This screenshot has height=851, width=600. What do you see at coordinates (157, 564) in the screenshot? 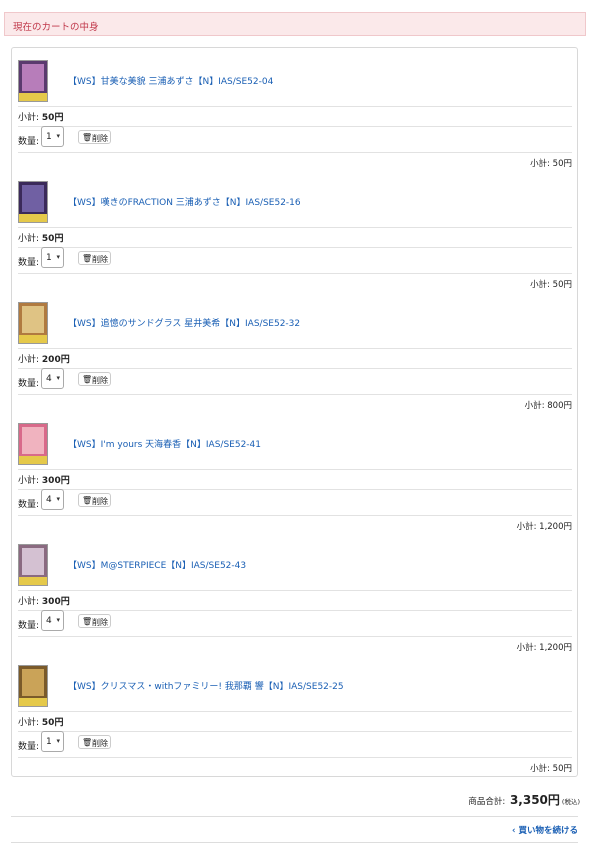
I see `product-link: 【WS】M@STERPIECE【N】IAS/SE52-43` at bounding box center [157, 564].